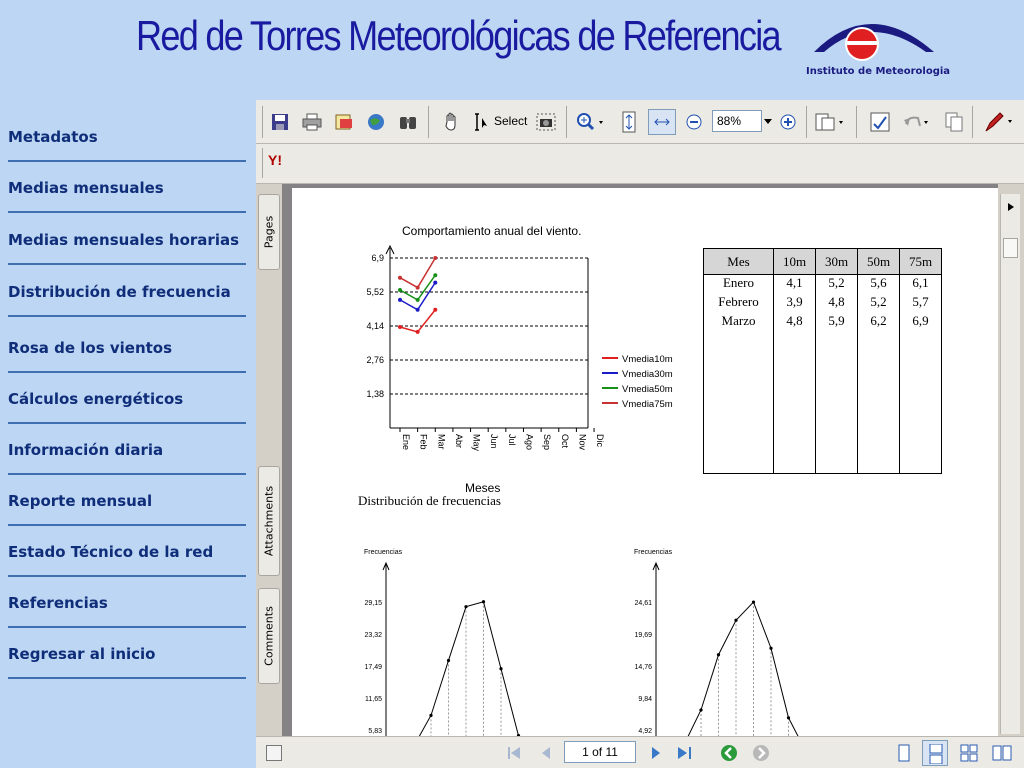 The width and height of the screenshot is (1024, 768). Describe the element at coordinates (408, 122) in the screenshot. I see `find-icon` at that location.